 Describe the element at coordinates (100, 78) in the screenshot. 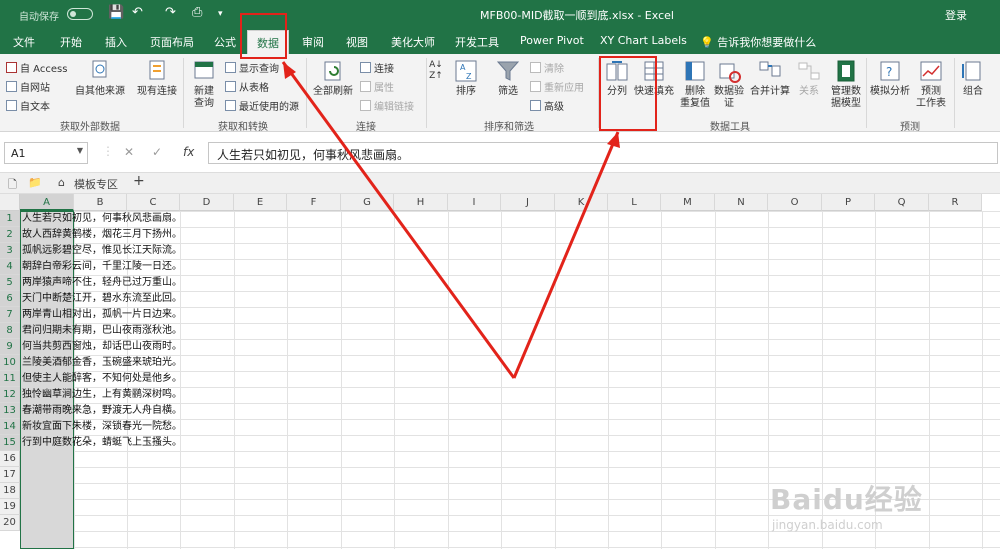

I see `from-other-sources-button: 自其他来源` at that location.